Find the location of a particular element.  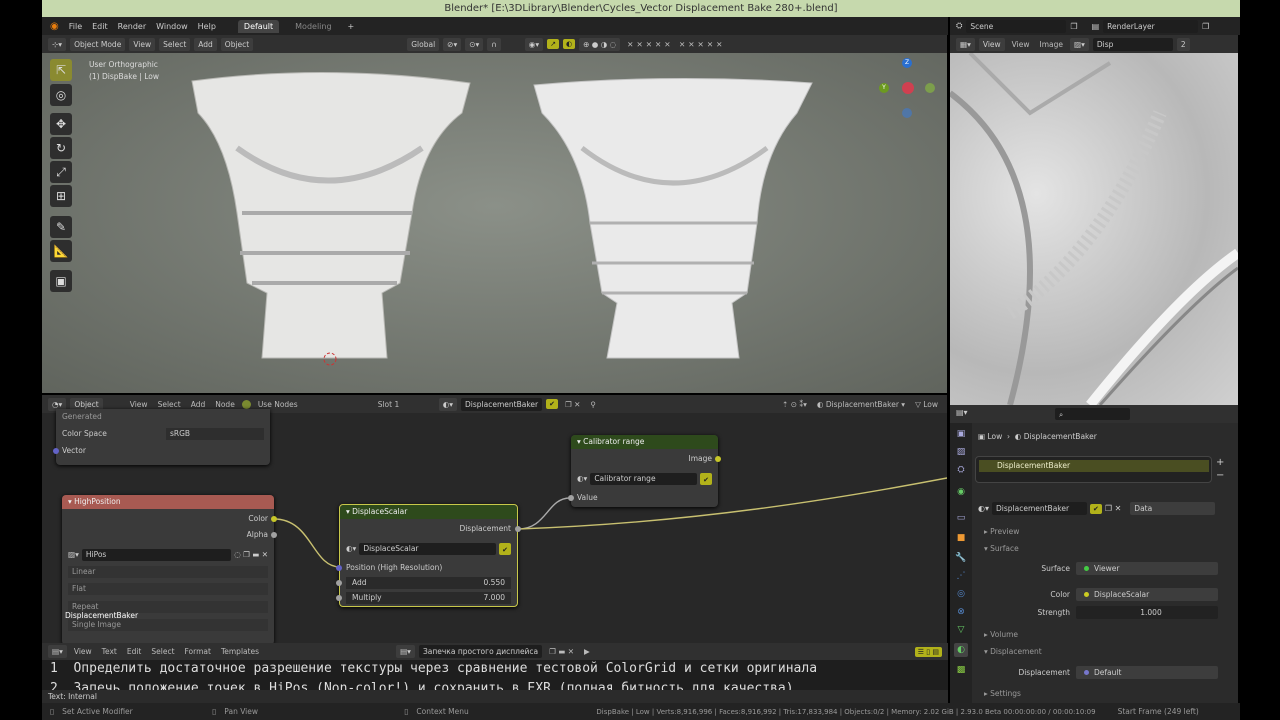

settings-panel-header: ▸ Settings is located at coordinates (1002, 693).